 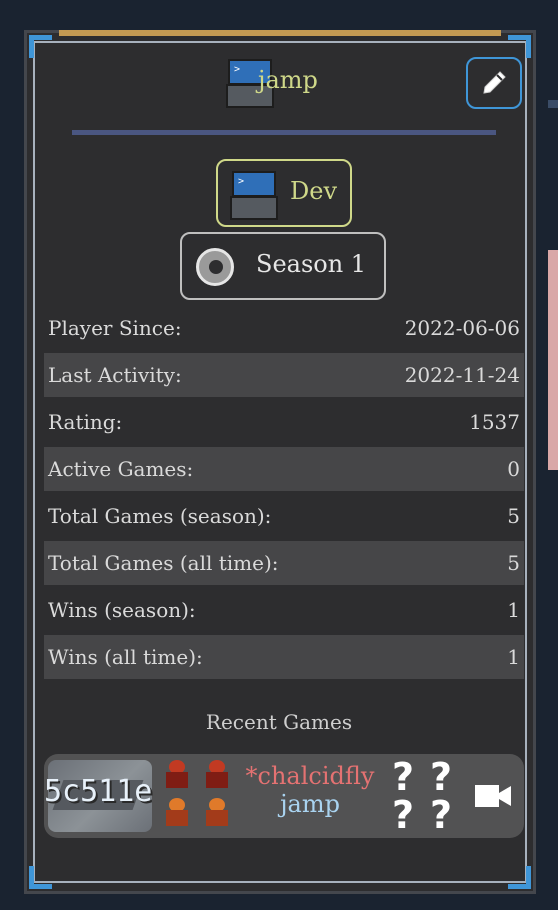 I want to click on header-divider, so click(x=284, y=132).